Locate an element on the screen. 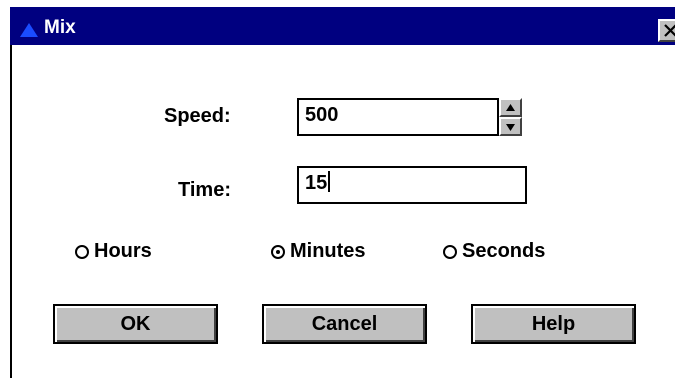 Image resolution: width=675 pixels, height=378 pixels. title-bar: Mix is located at coordinates (342, 26).